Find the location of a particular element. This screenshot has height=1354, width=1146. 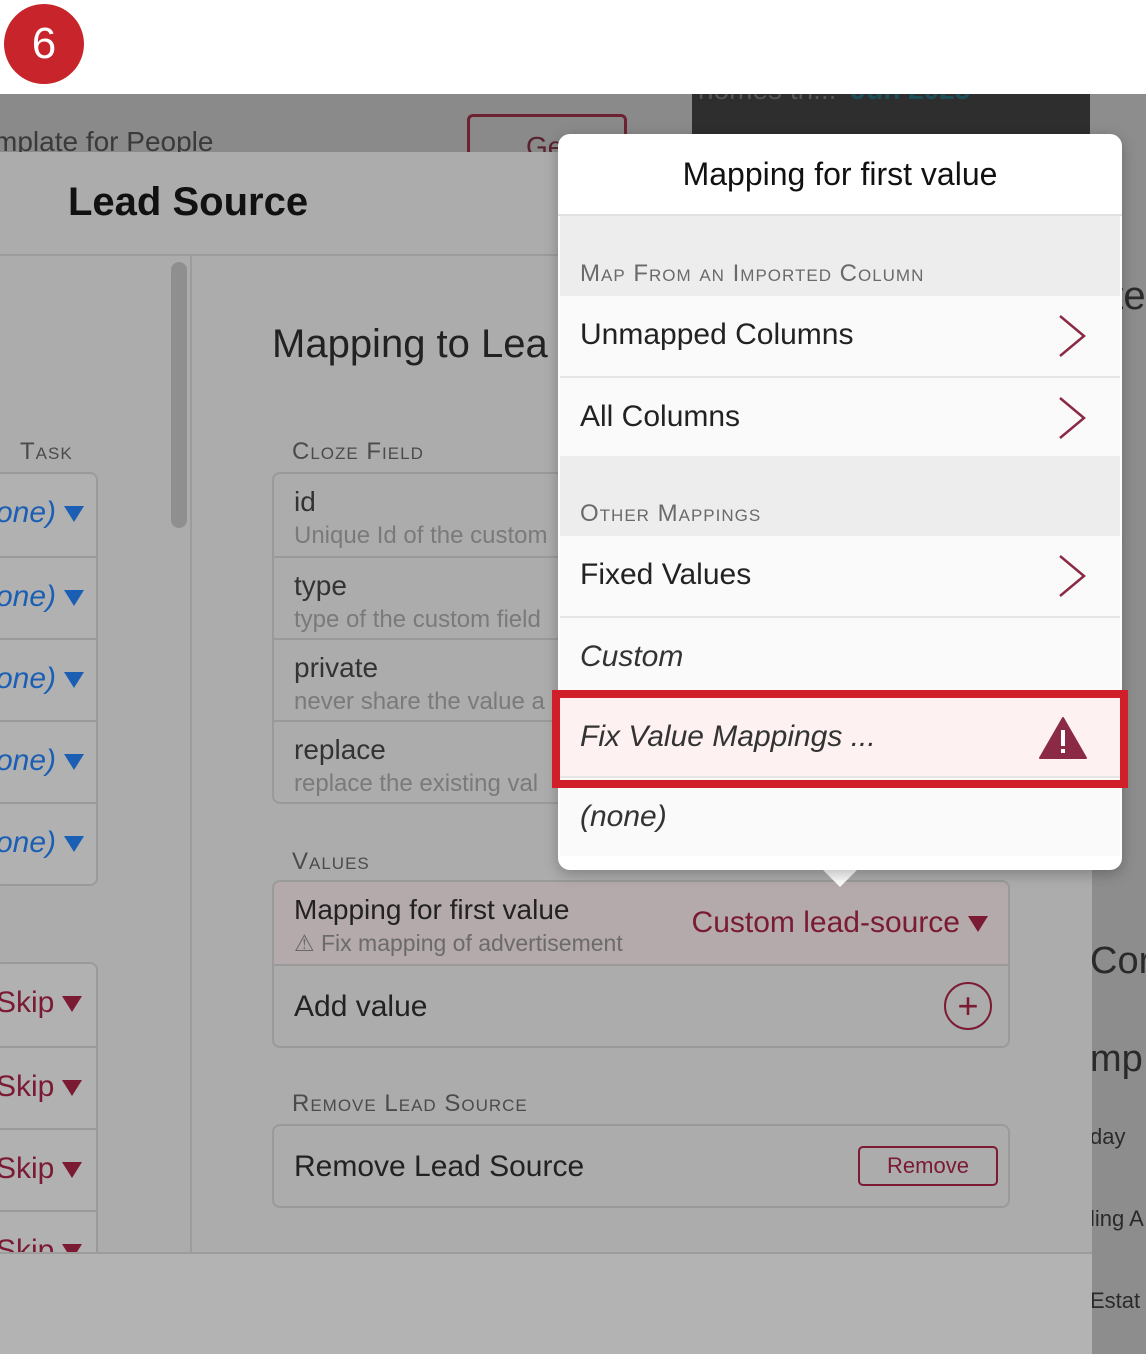

first-value-warning: ⚠ Fix mapping of advertisement is located at coordinates (458, 943).